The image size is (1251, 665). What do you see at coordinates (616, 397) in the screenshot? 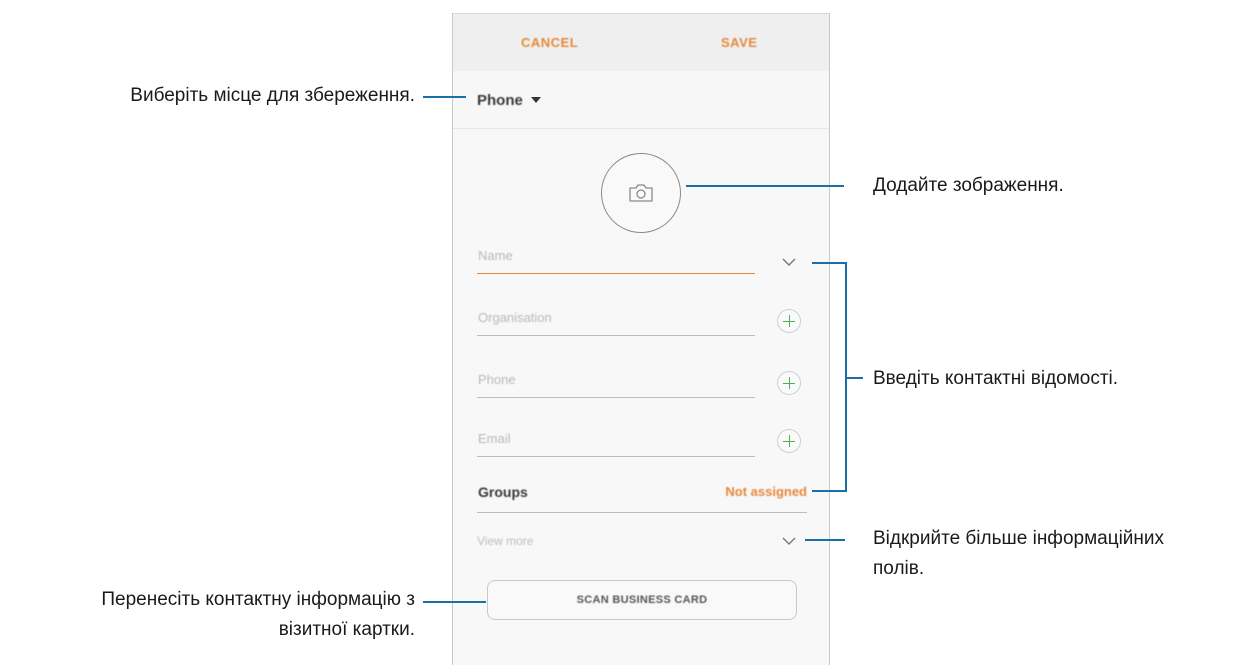
I see `phone-underline` at bounding box center [616, 397].